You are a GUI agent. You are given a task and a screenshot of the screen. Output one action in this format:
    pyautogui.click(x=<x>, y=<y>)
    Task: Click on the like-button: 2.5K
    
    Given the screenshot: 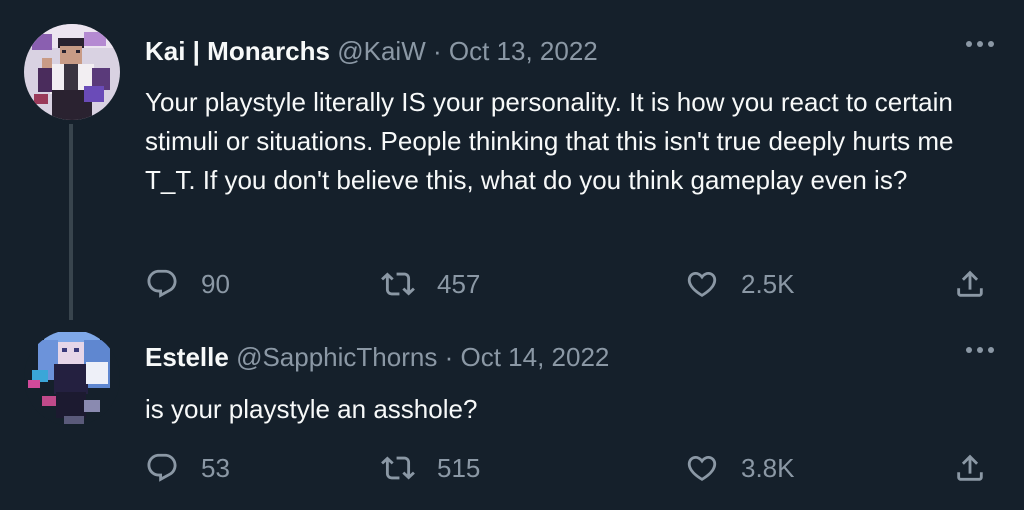 What is the action you would take?
    pyautogui.click(x=740, y=284)
    